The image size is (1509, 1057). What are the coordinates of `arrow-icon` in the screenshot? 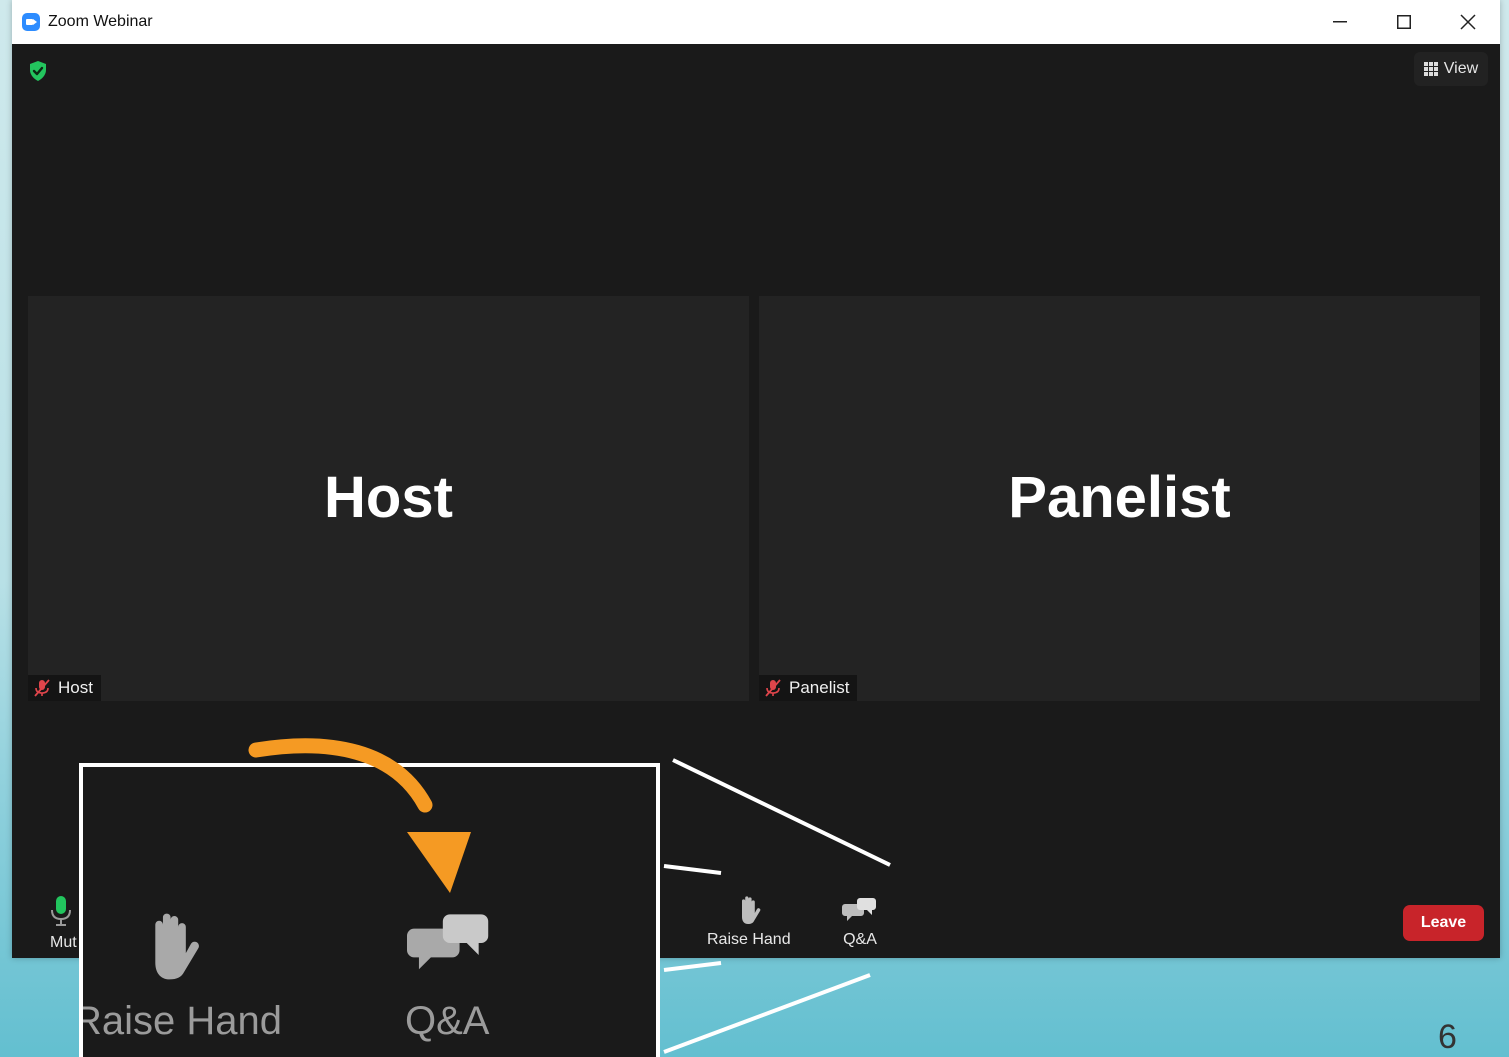 It's located at (359, 815).